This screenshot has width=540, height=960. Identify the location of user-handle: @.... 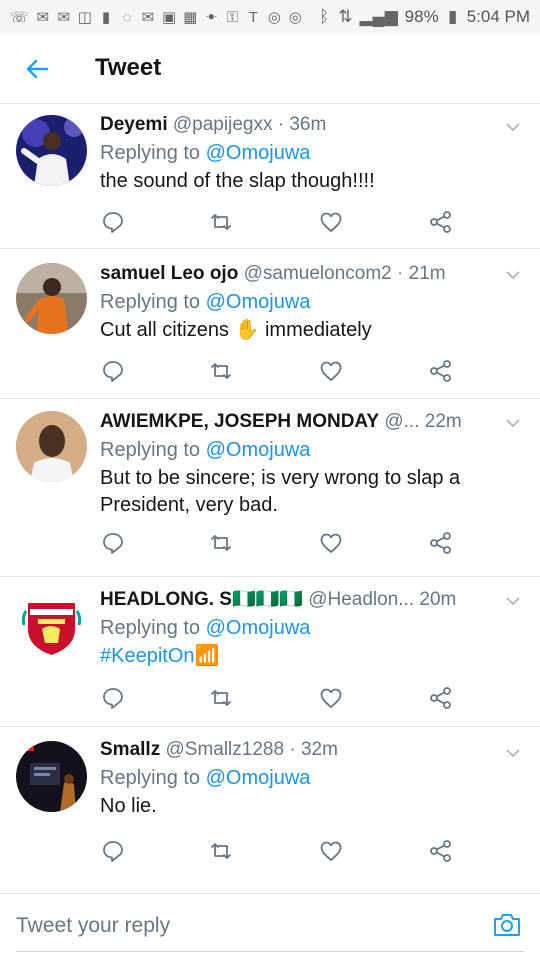
(401, 421).